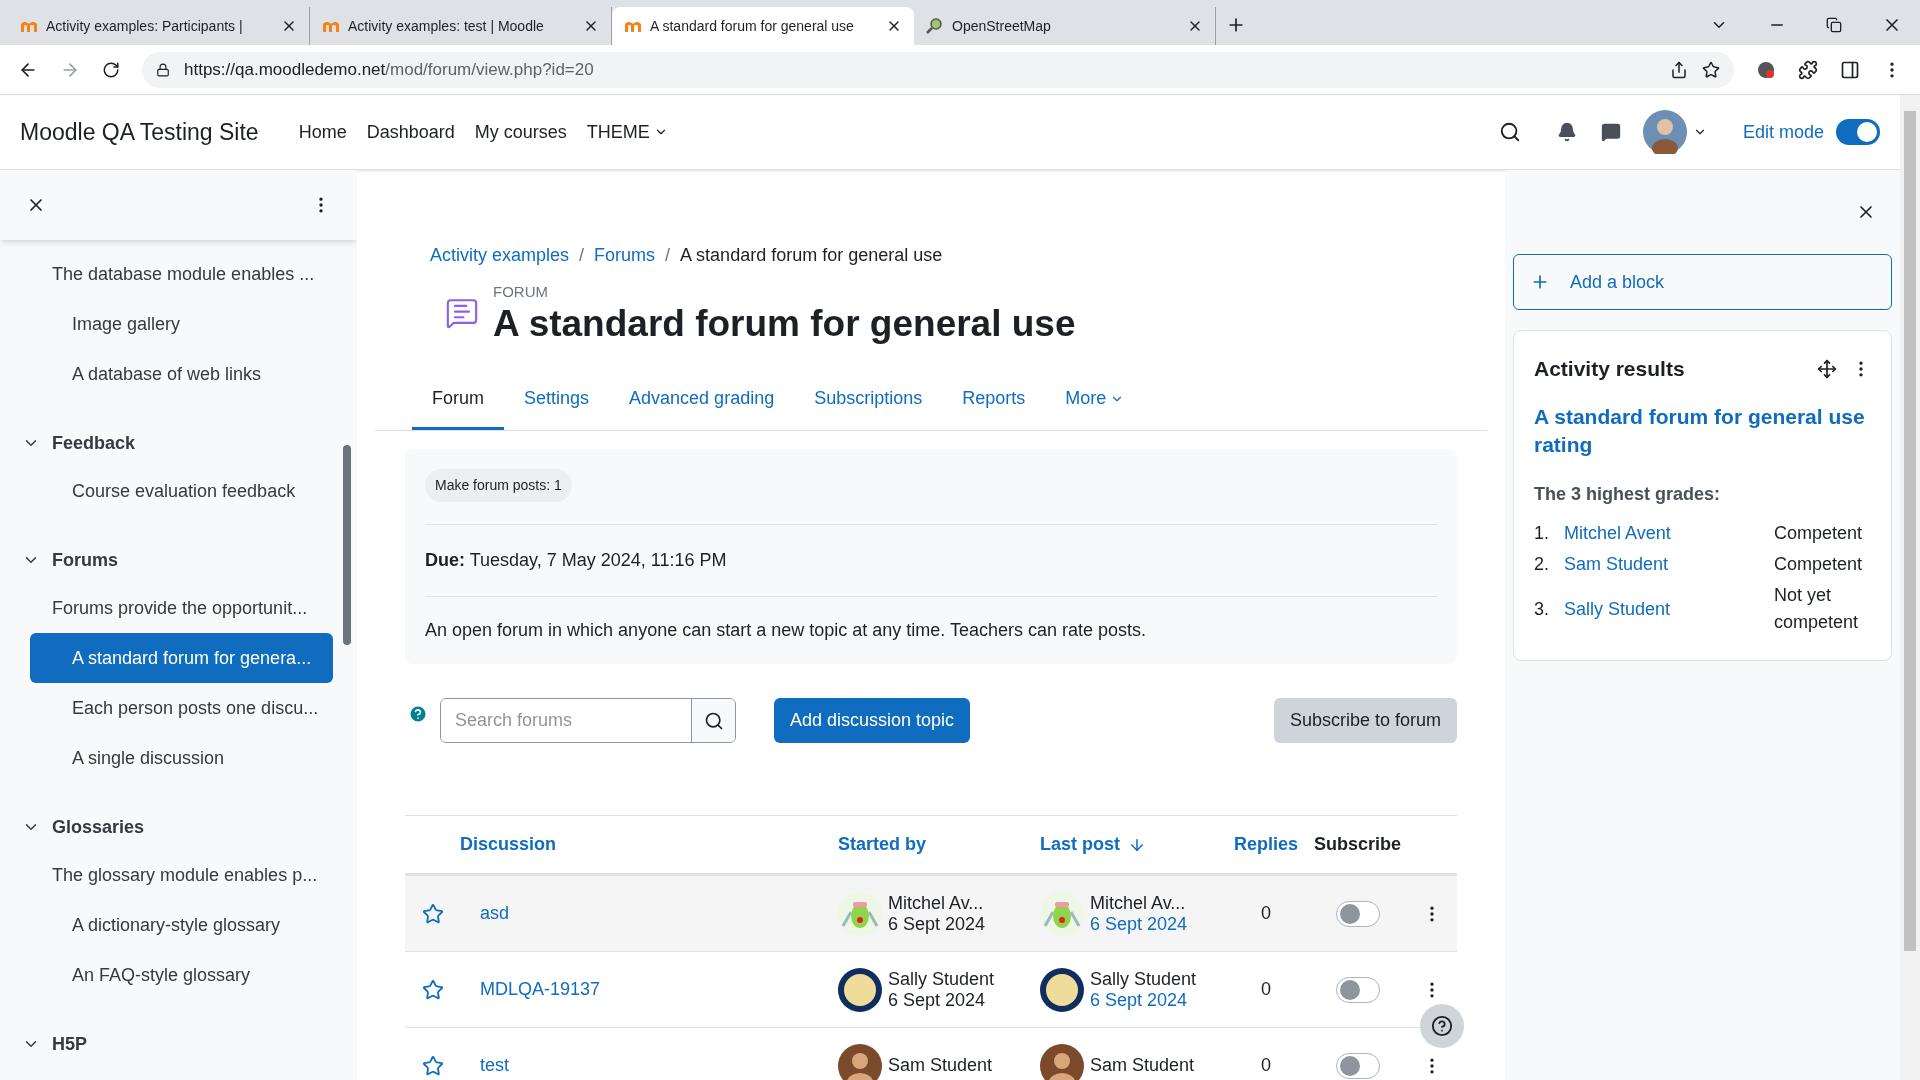 The image size is (1920, 1080). What do you see at coordinates (111, 69) in the screenshot?
I see `reload-icon` at bounding box center [111, 69].